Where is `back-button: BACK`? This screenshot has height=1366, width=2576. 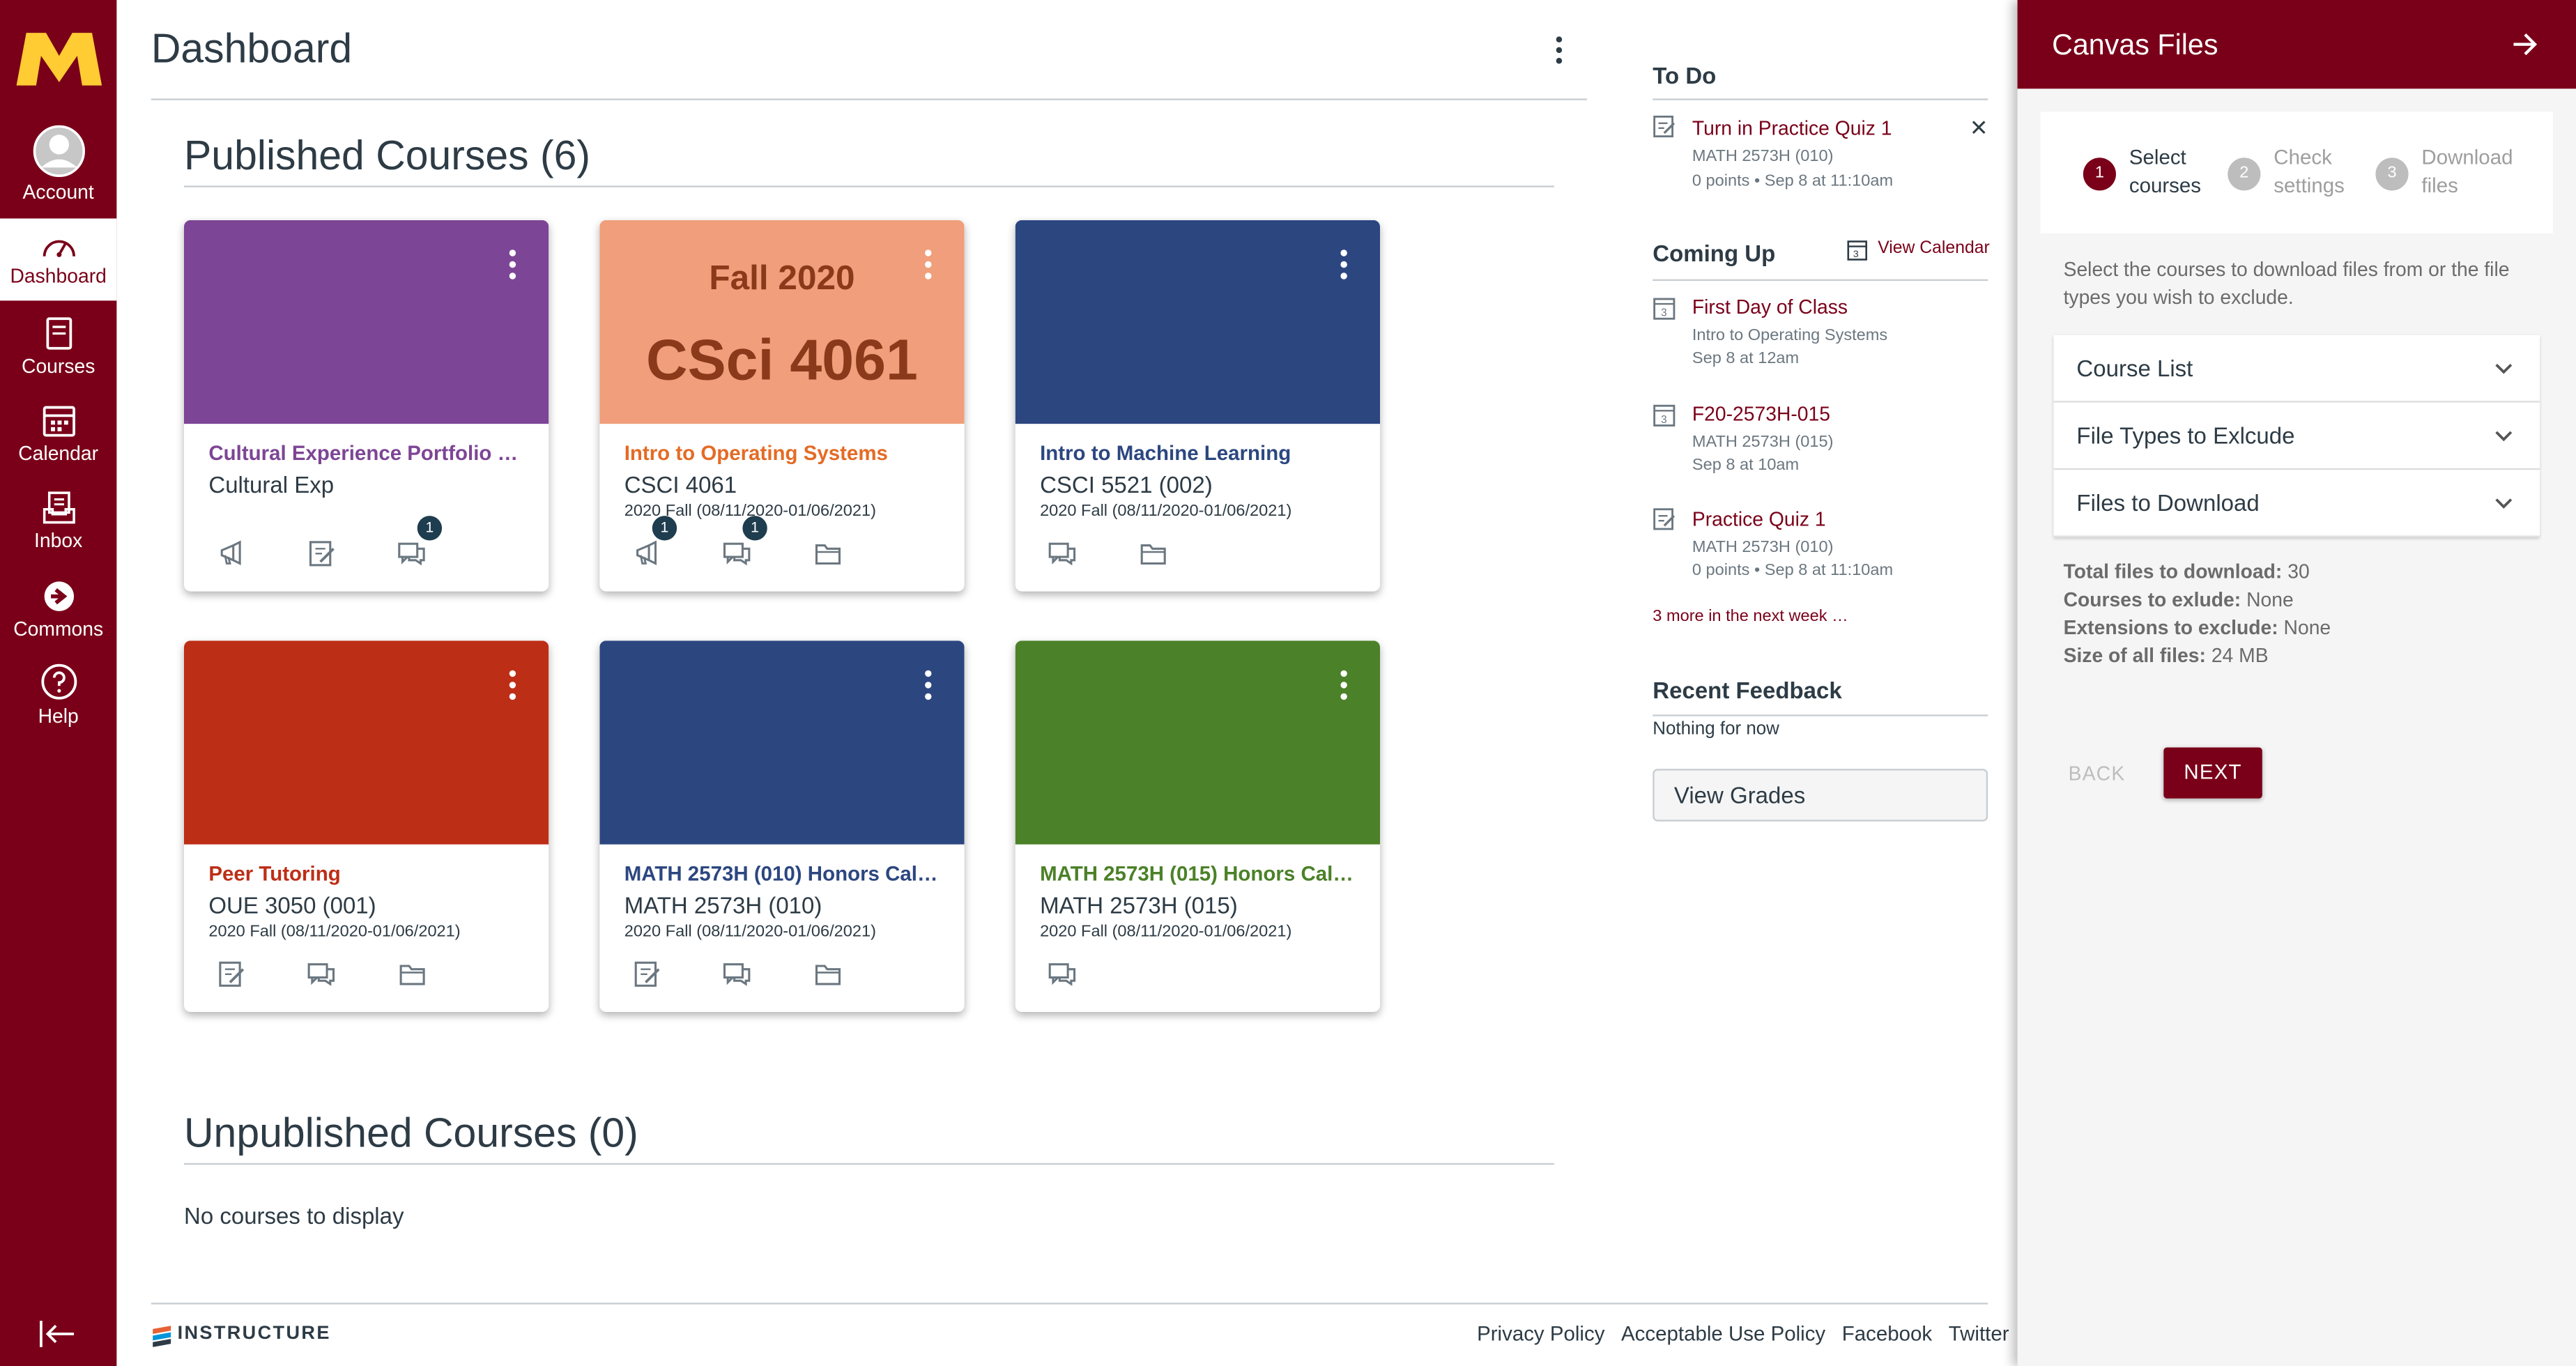
back-button: BACK is located at coordinates (2097, 773).